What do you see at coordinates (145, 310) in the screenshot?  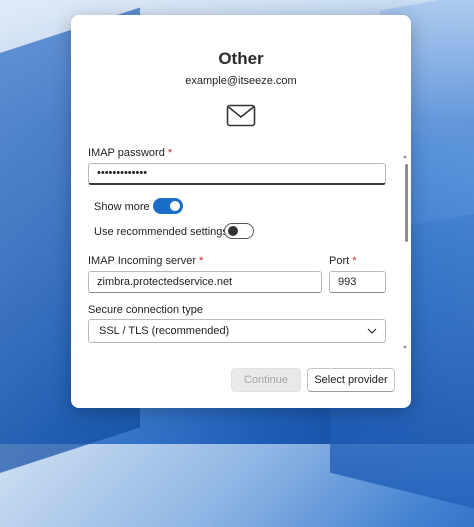 I see `secure-connection-label: Secure connection type` at bounding box center [145, 310].